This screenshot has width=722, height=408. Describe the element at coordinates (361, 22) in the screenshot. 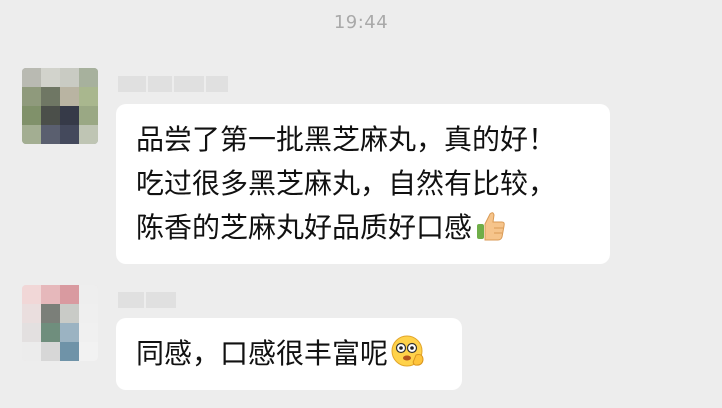

I see `message-timestamp: 19:44` at that location.